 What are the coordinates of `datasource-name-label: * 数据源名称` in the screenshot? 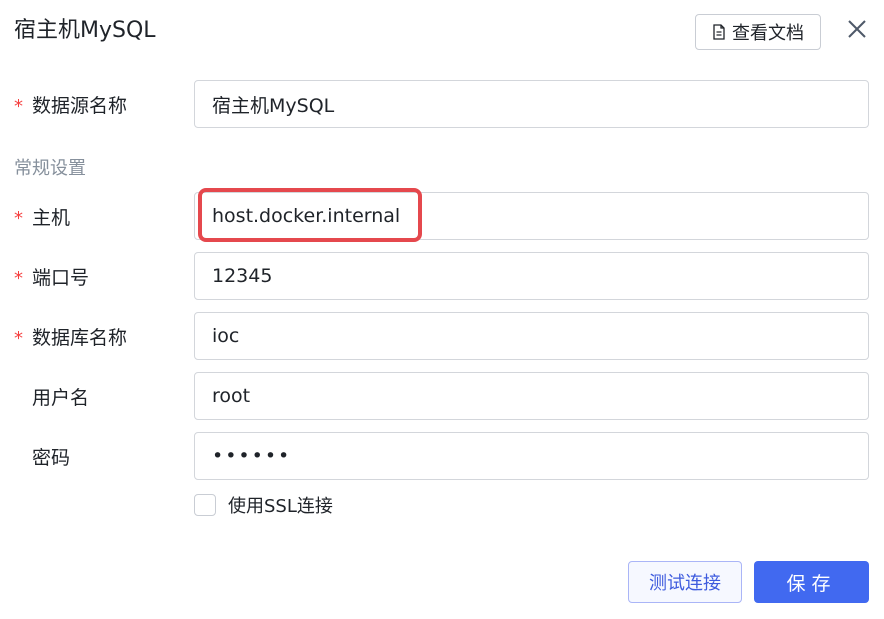 It's located at (70, 104).